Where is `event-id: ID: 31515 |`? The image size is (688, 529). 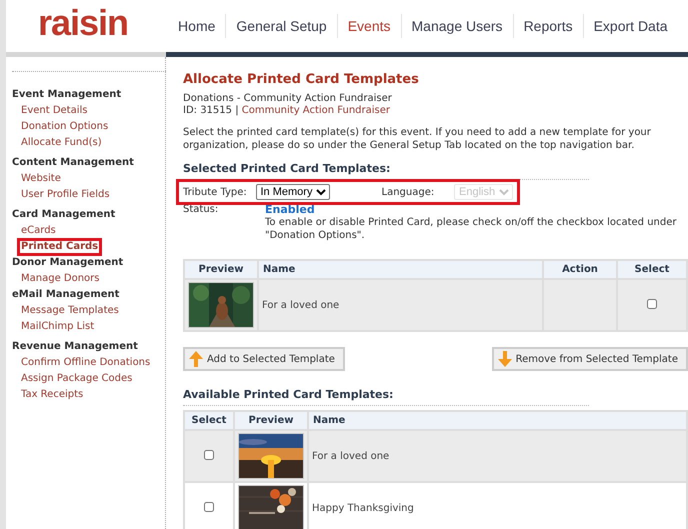
event-id: ID: 31515 | is located at coordinates (211, 110).